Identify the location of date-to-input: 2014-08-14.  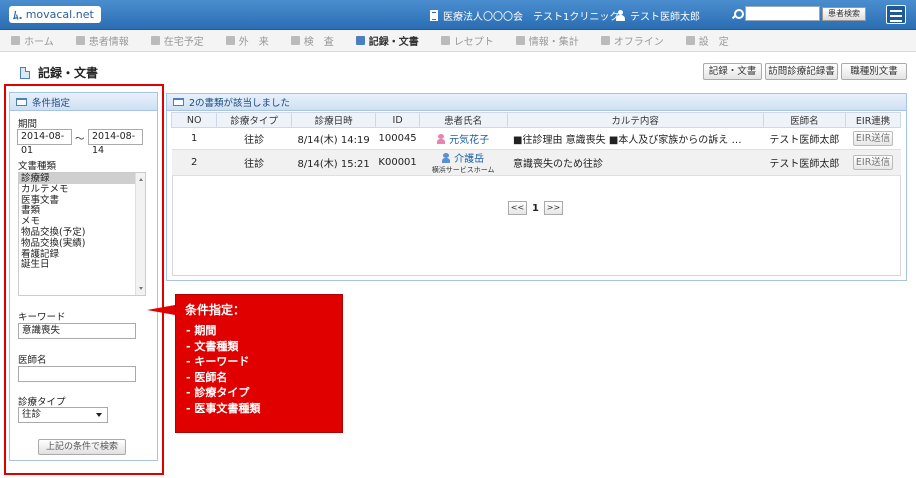
(115, 142).